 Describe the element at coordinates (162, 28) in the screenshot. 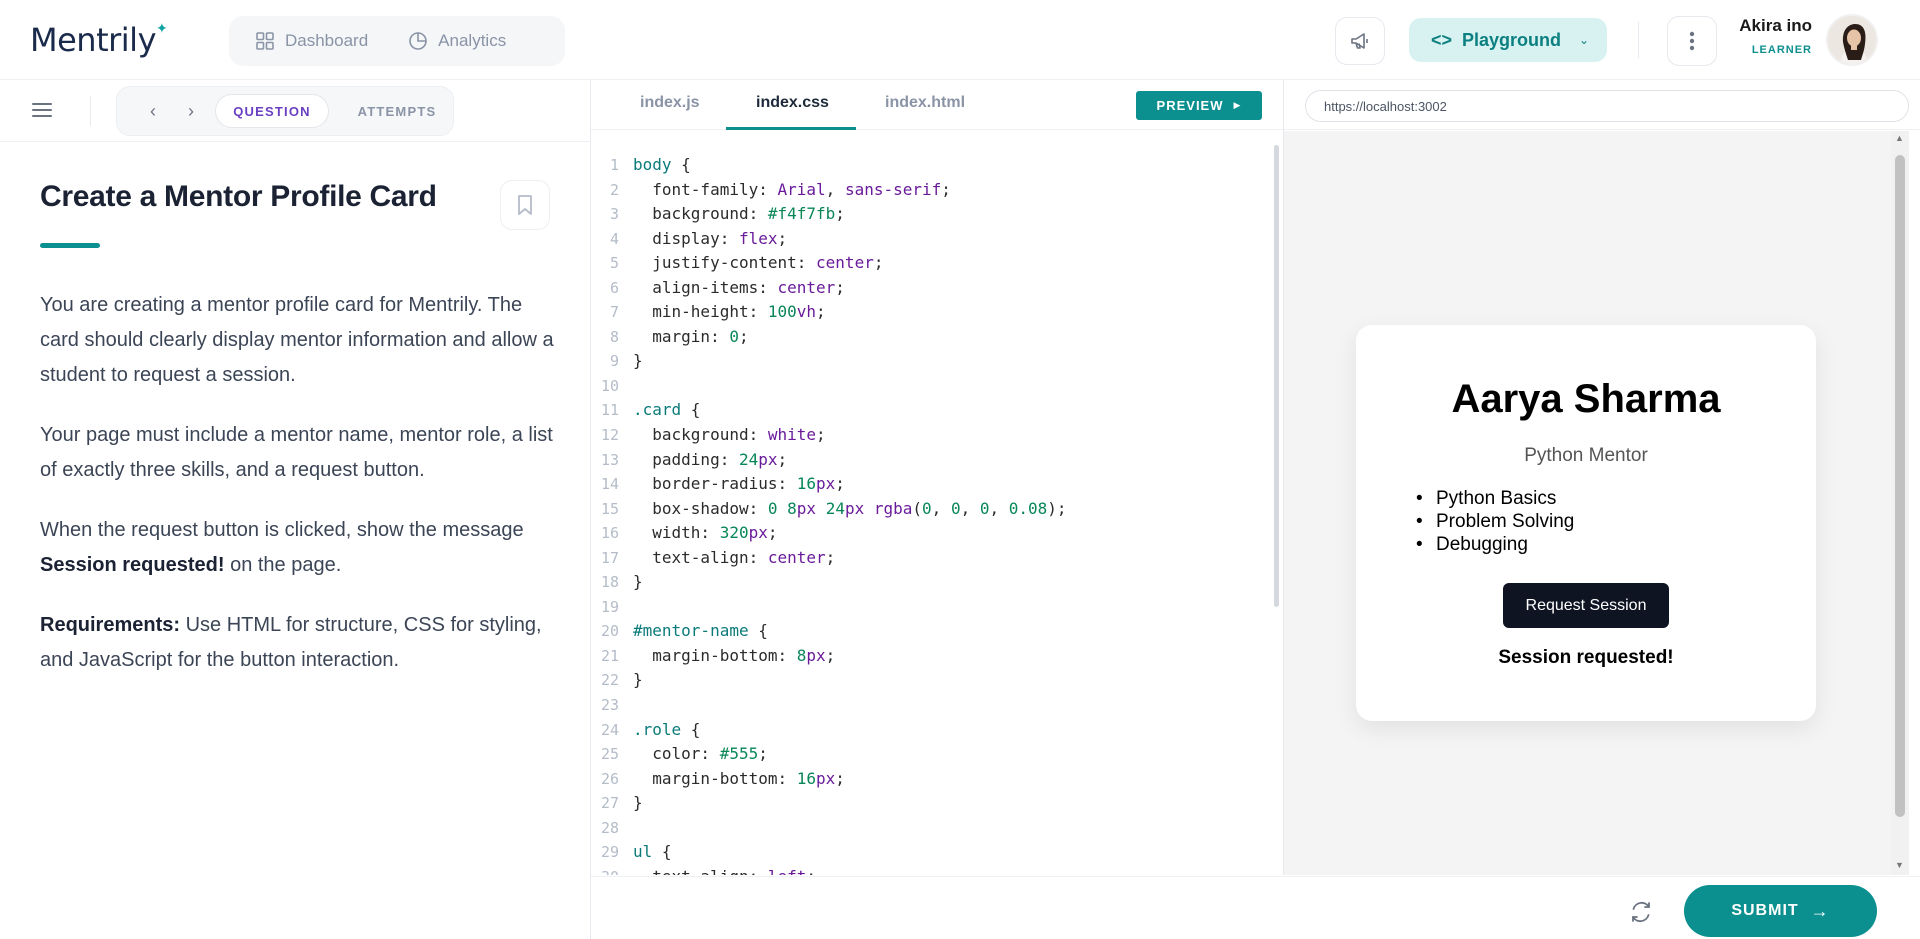

I see `sparkle-icon: ✦` at that location.